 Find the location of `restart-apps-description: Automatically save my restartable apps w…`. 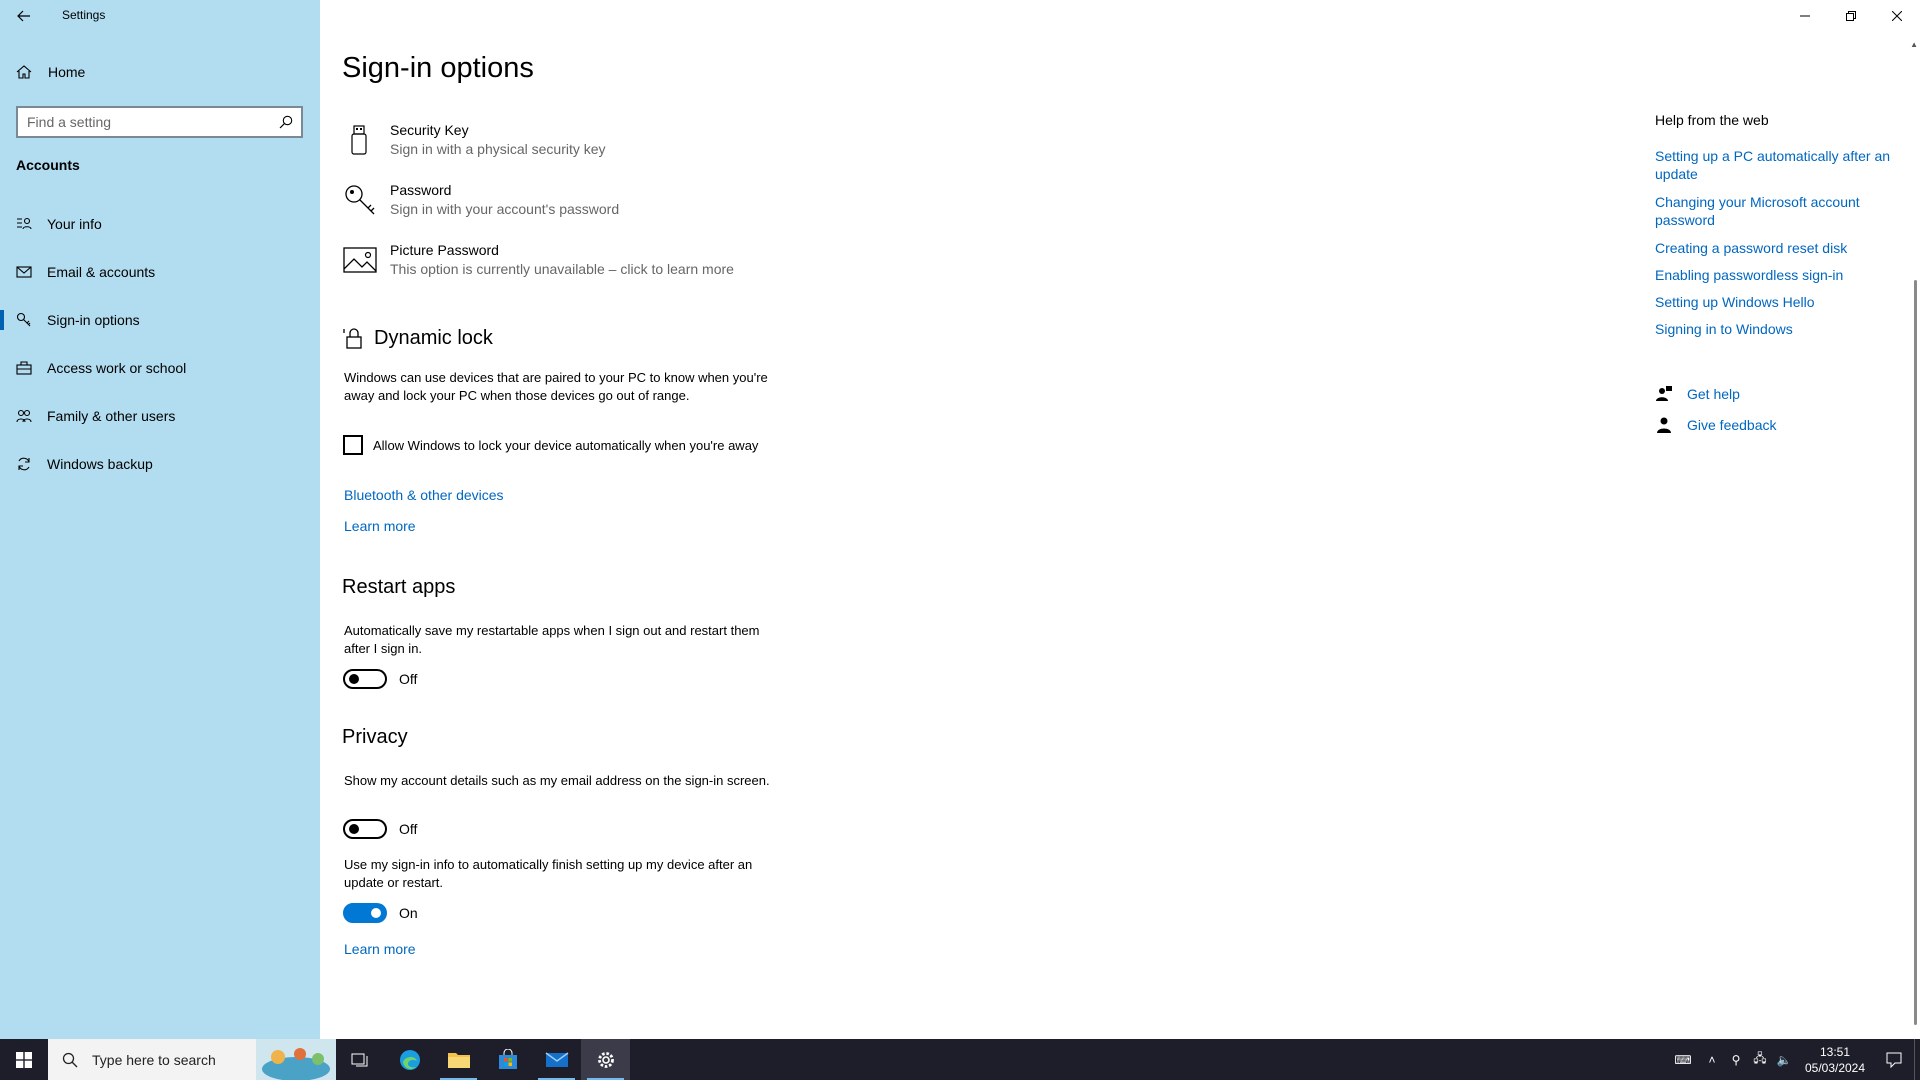

restart-apps-description: Automatically save my restartable apps w… is located at coordinates (552, 639).